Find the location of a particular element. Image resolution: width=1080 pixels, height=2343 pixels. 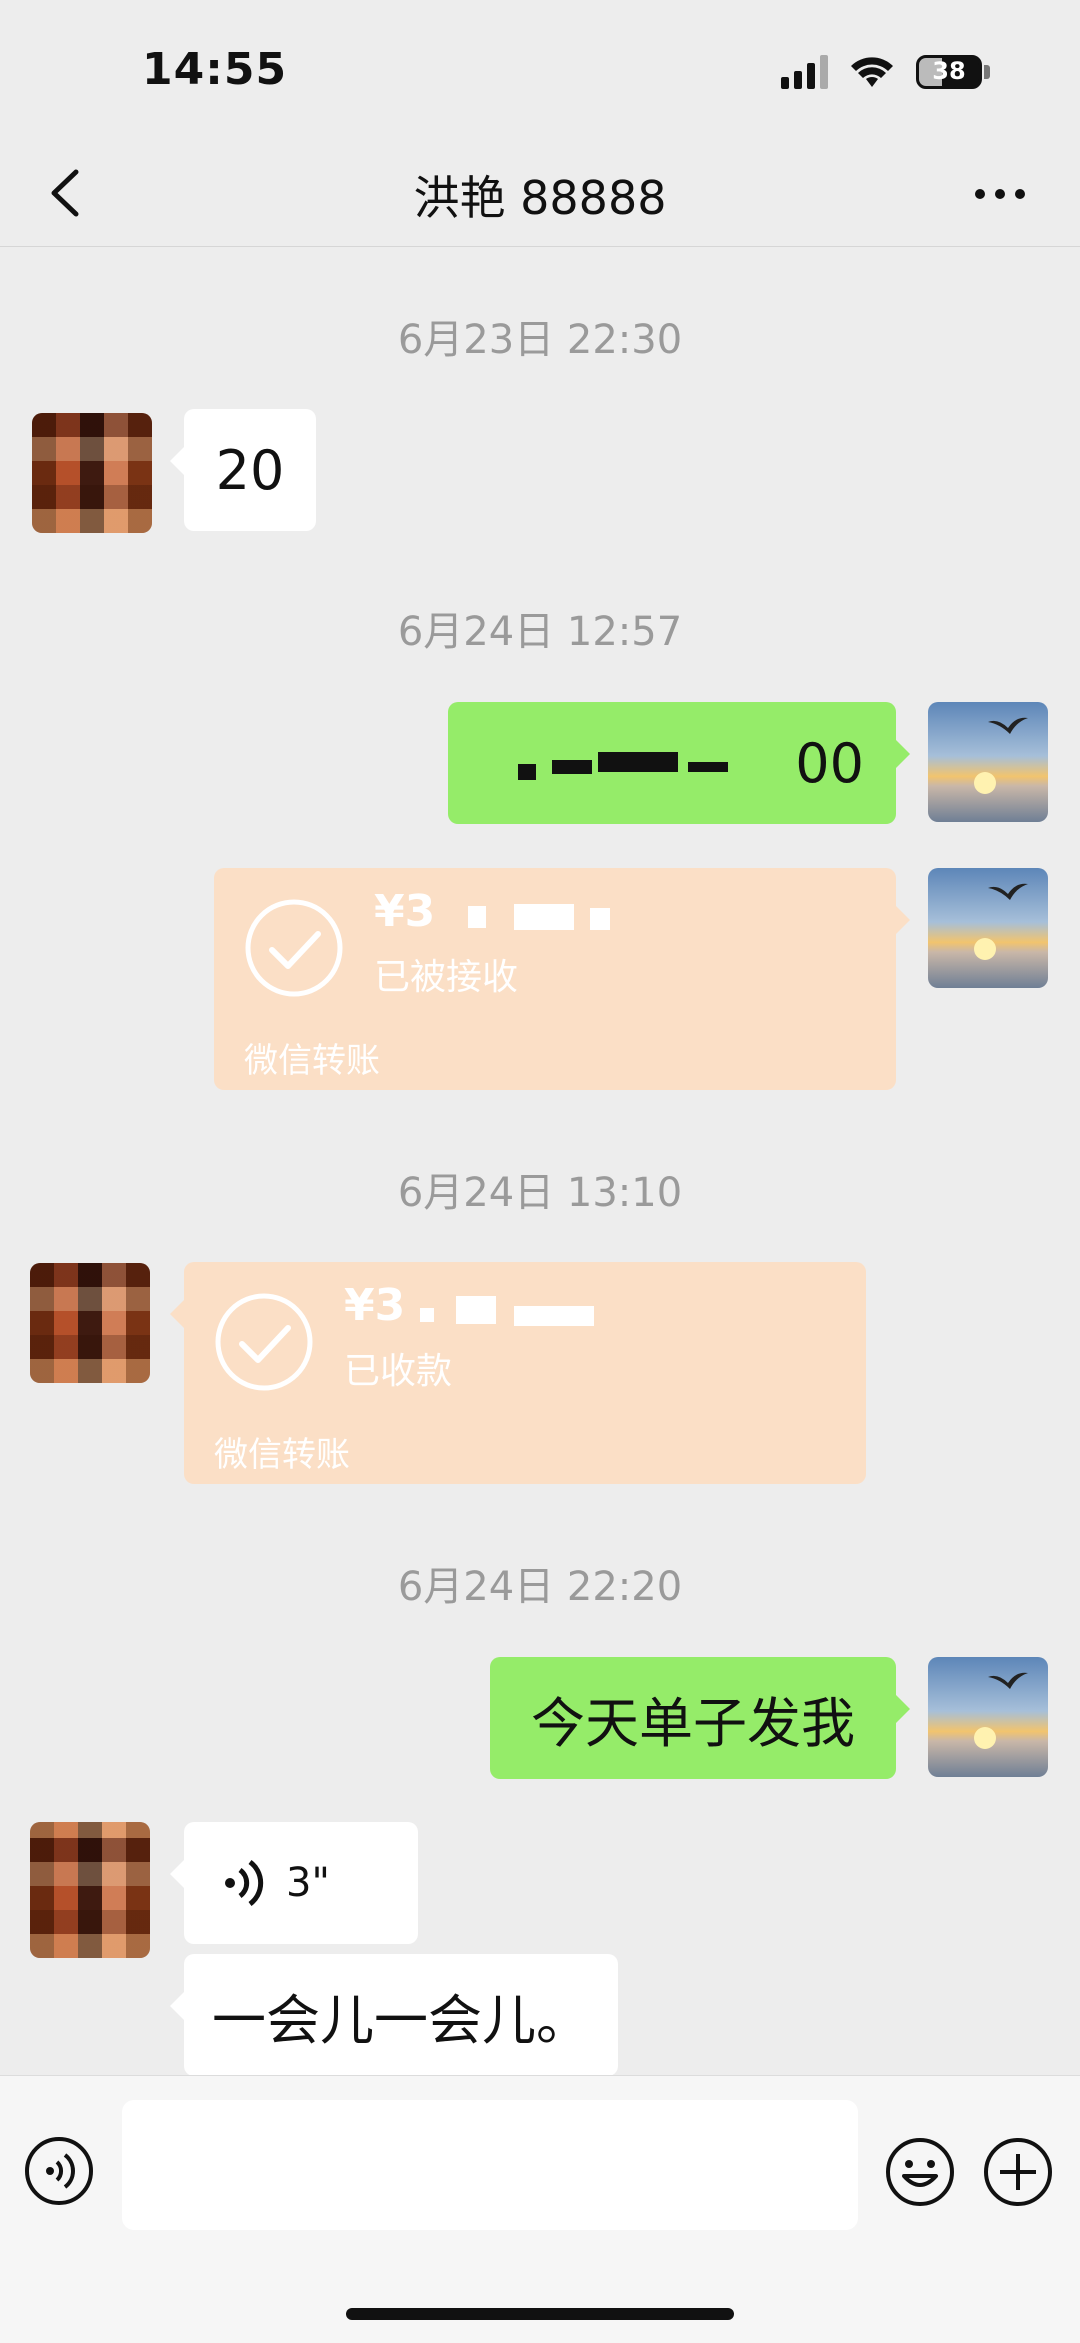

voice-wave-icon is located at coordinates (244, 1883).